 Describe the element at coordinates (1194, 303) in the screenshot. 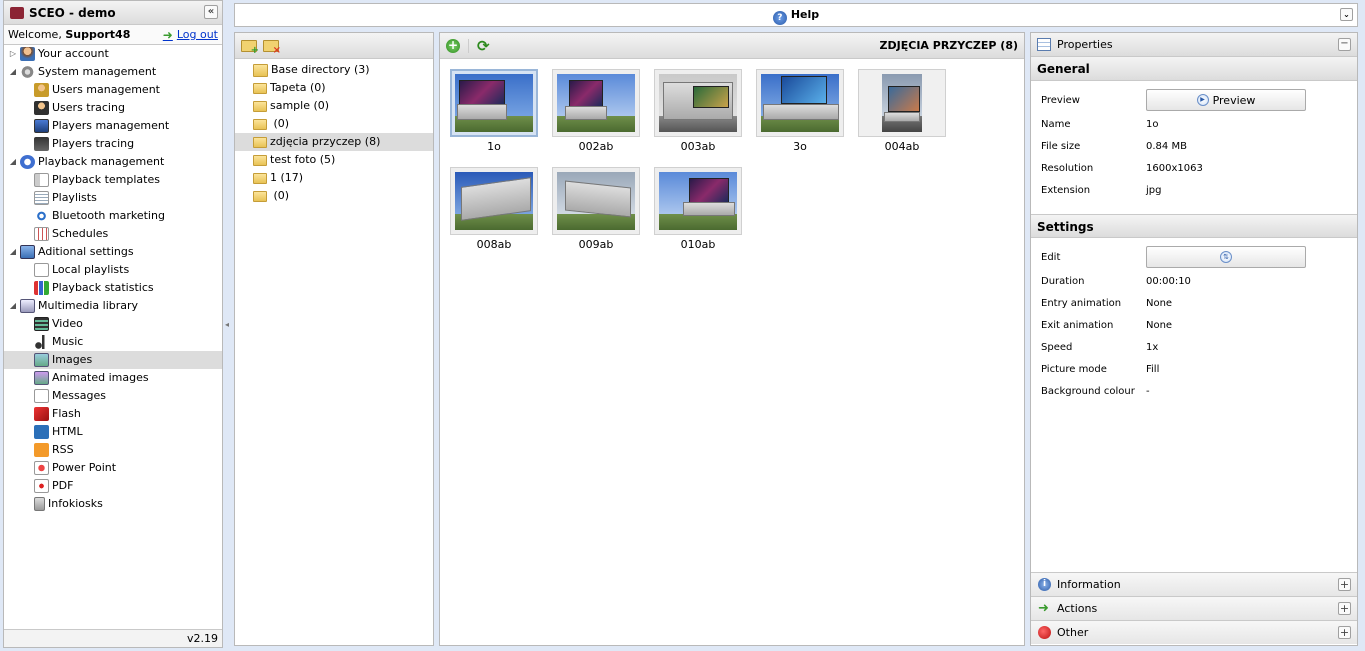

I see `property-row-entry-animation: Entry animation None` at that location.